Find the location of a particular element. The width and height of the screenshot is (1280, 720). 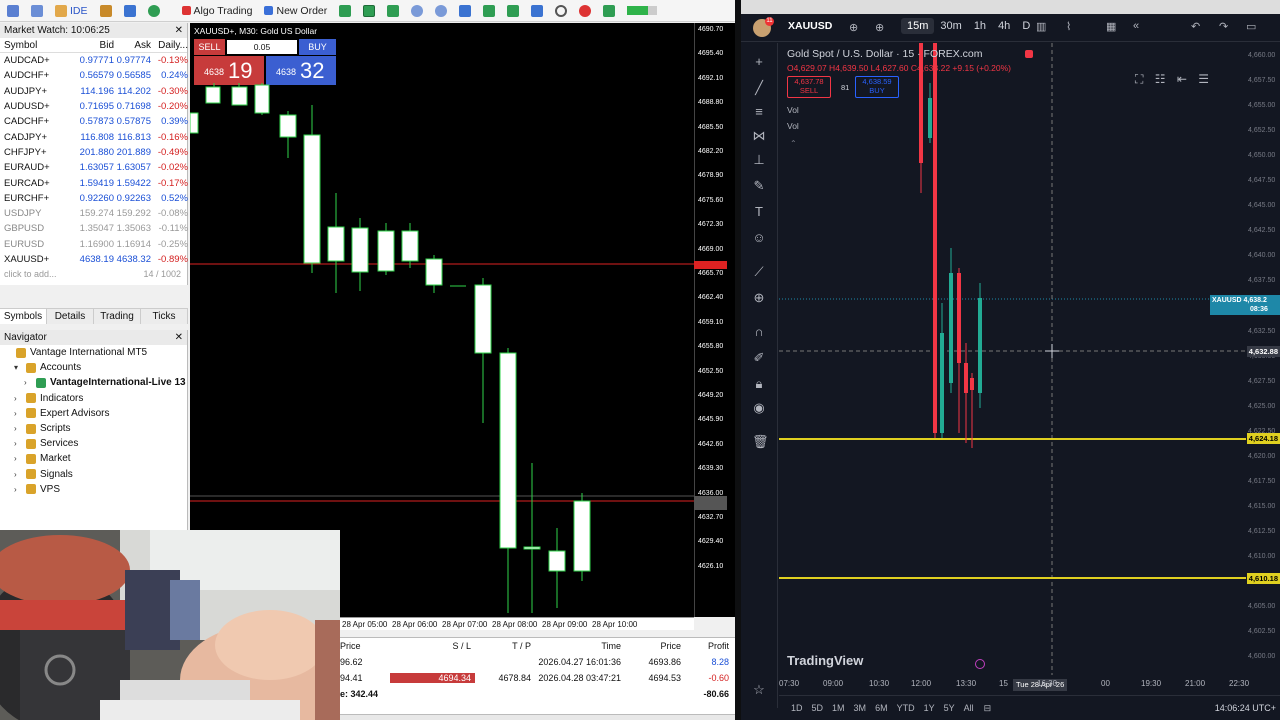

market-watch-row: USDJPY 159.274 159.292 -0.08% is located at coordinates (94, 213).